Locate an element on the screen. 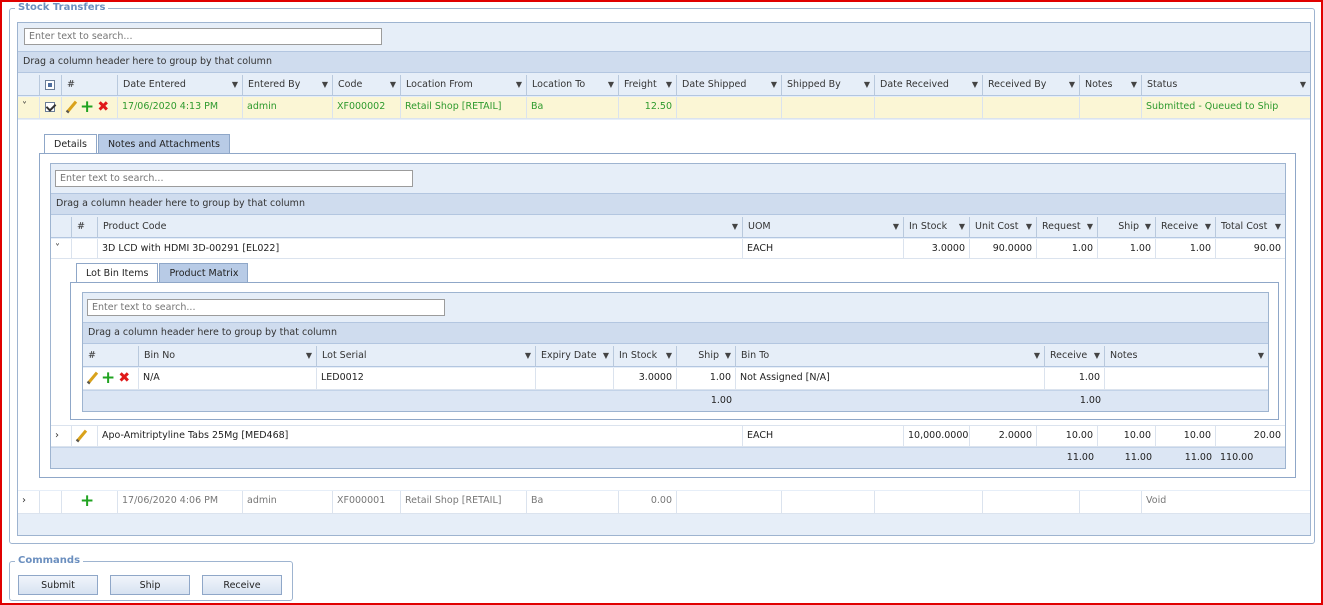  col-unit-cost: Unit Cost ▼ is located at coordinates (1003, 227).